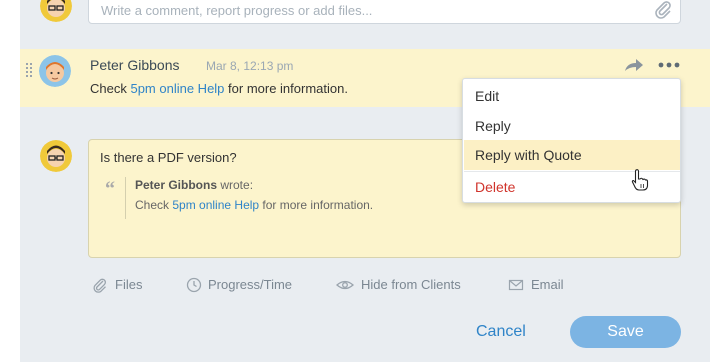 This screenshot has width=710, height=362. I want to click on quote-header: Peter Gibbons wrote:, so click(194, 185).